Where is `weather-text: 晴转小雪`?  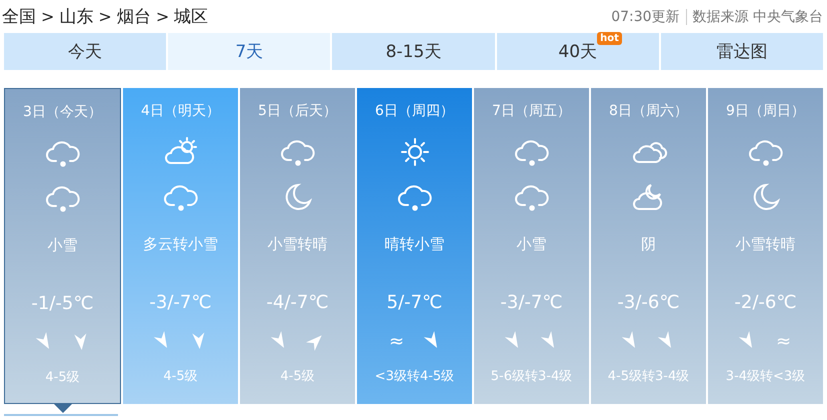
weather-text: 晴转小雪 is located at coordinates (414, 244).